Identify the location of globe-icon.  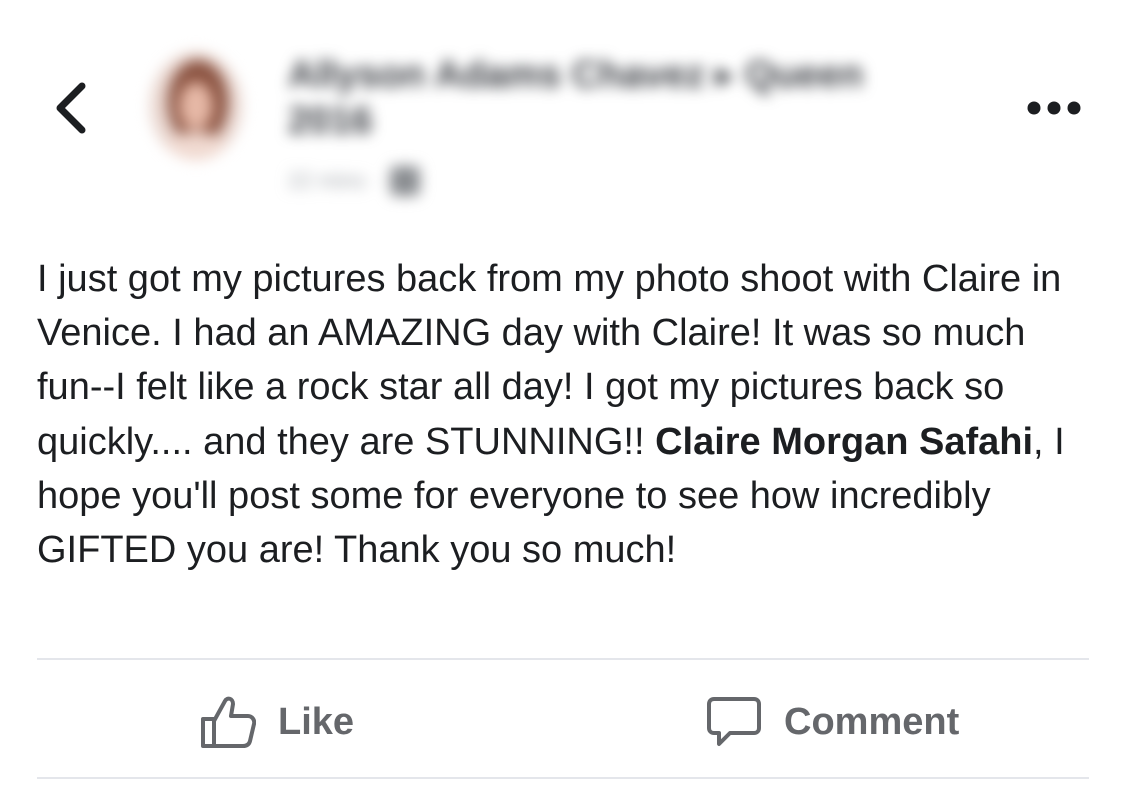
(405, 181).